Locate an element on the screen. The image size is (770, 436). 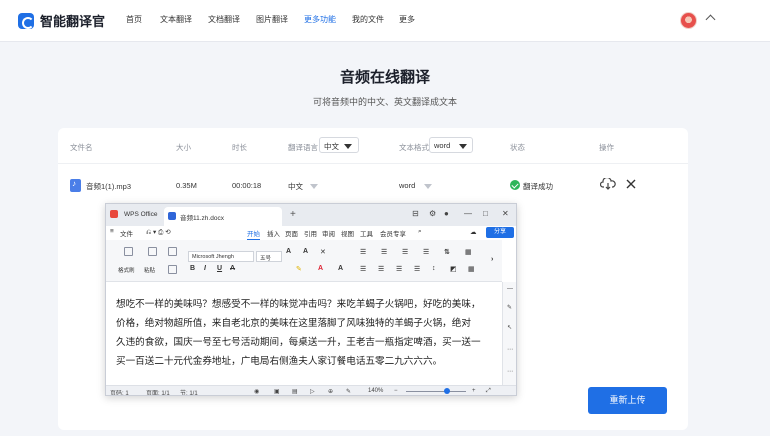
fit-icon: ⤢ is located at coordinates (488, 391).